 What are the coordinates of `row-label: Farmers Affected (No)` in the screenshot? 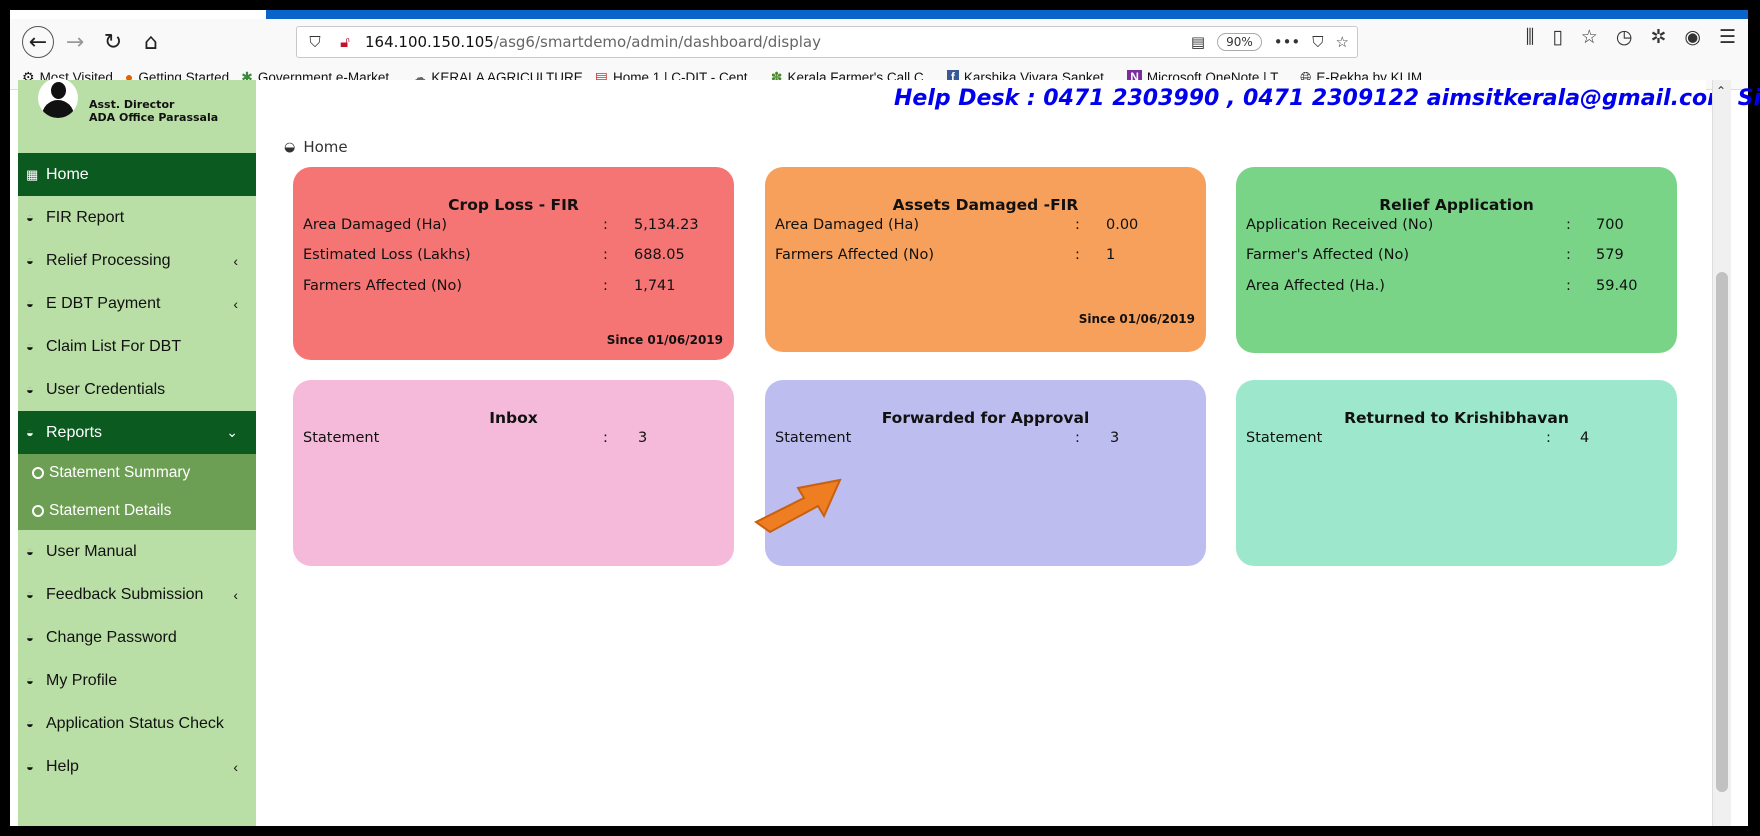 It's located at (383, 286).